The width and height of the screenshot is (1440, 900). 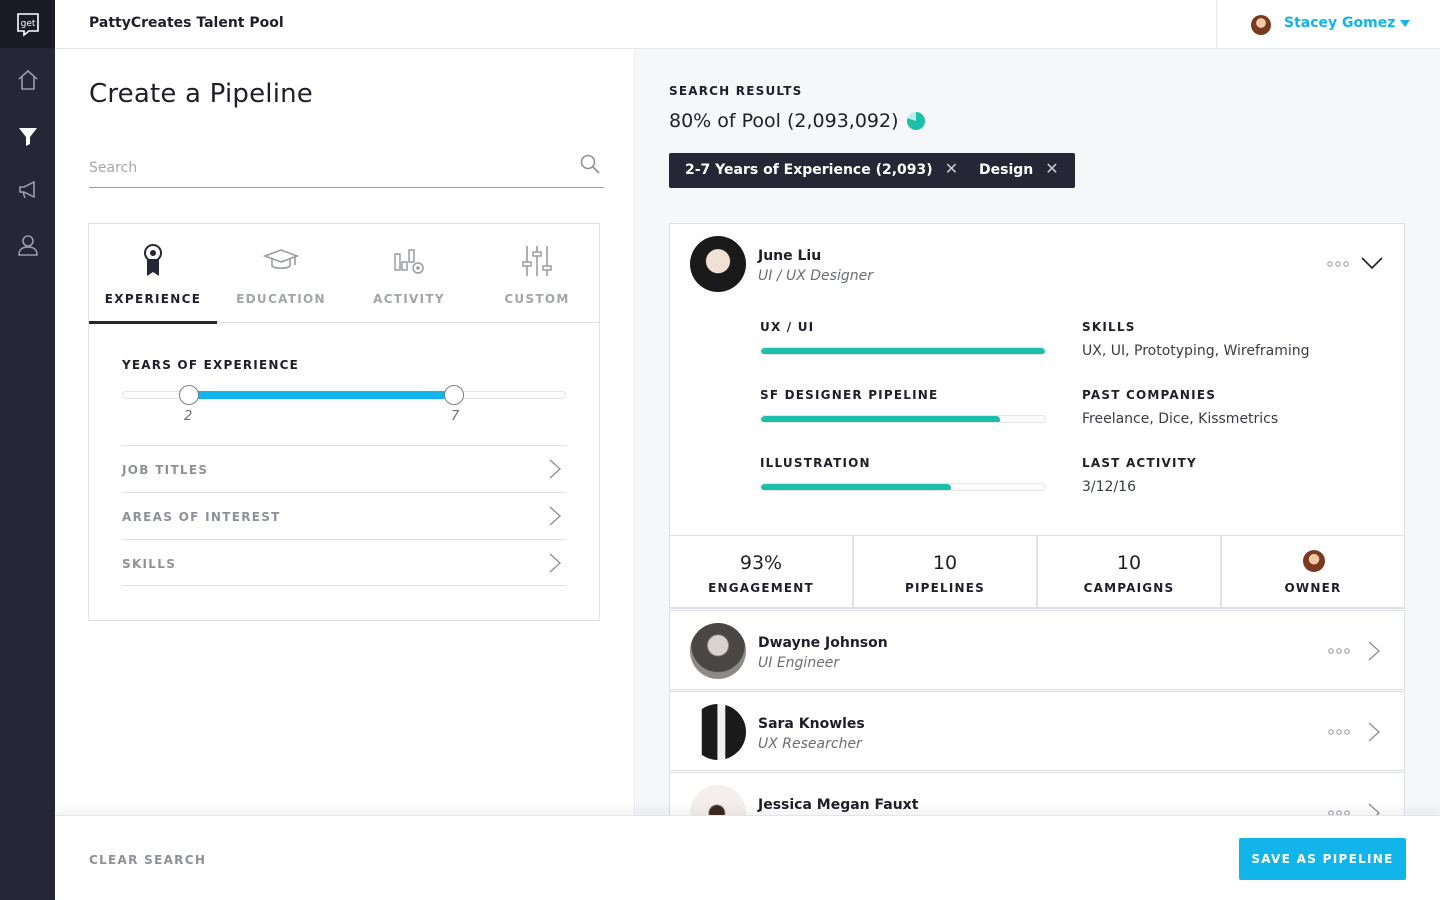 What do you see at coordinates (736, 91) in the screenshot?
I see `search-results-label: SEARCH RESULTS` at bounding box center [736, 91].